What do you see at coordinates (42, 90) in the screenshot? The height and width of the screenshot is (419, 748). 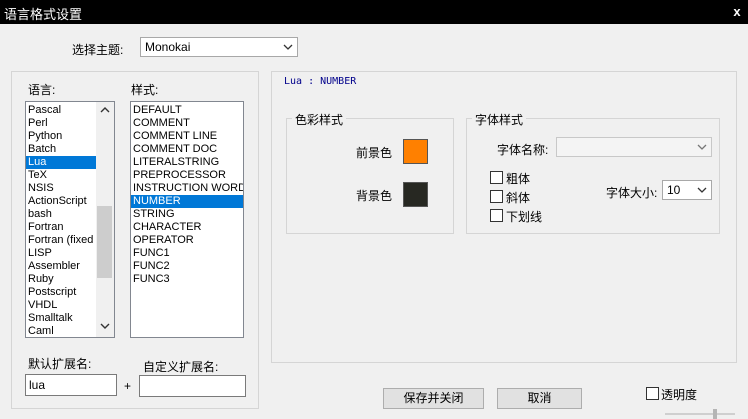 I see `languages-label: 语言:` at bounding box center [42, 90].